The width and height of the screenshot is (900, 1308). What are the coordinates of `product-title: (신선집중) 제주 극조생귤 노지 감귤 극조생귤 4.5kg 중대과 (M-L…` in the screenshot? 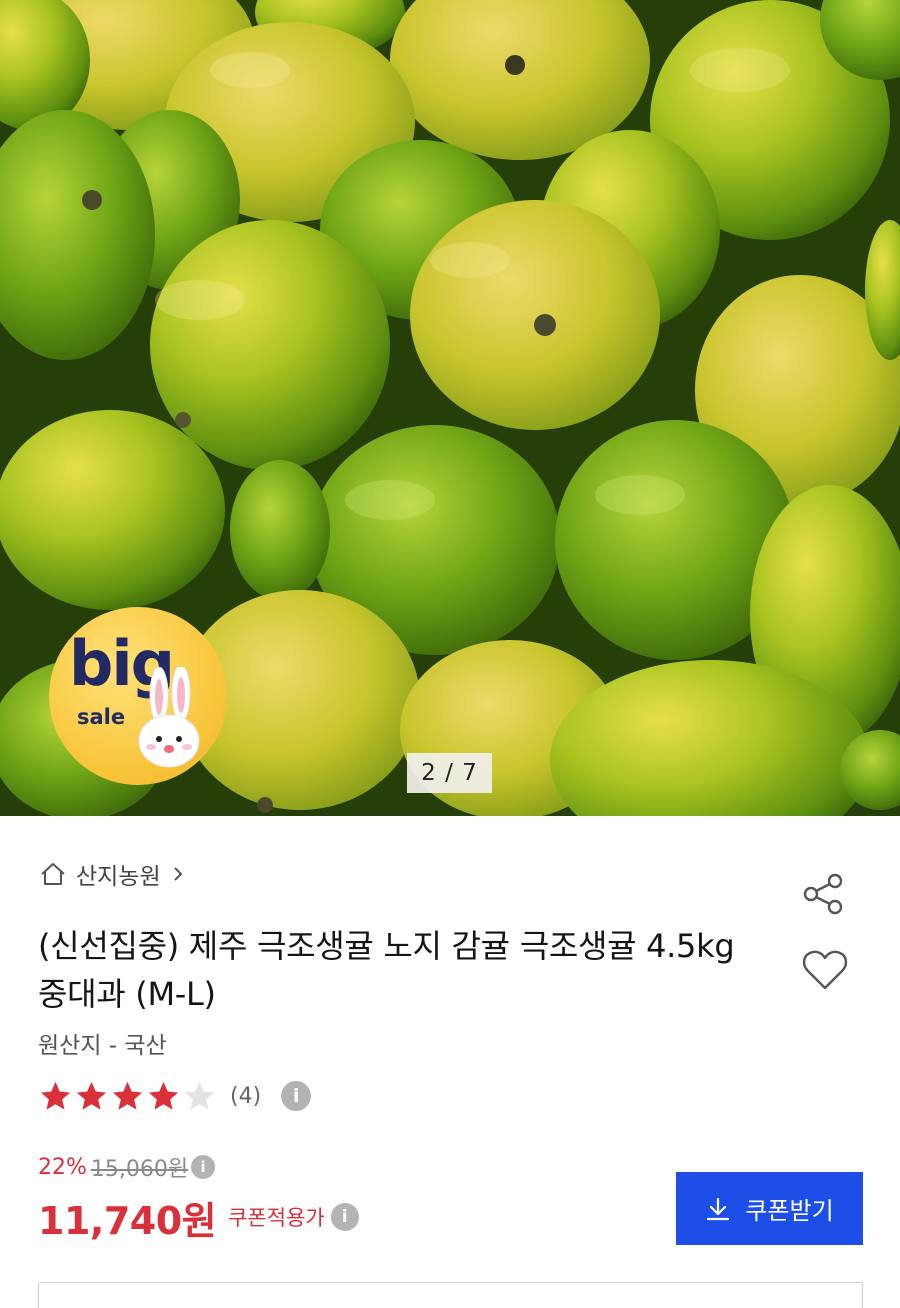 It's located at (386, 970).